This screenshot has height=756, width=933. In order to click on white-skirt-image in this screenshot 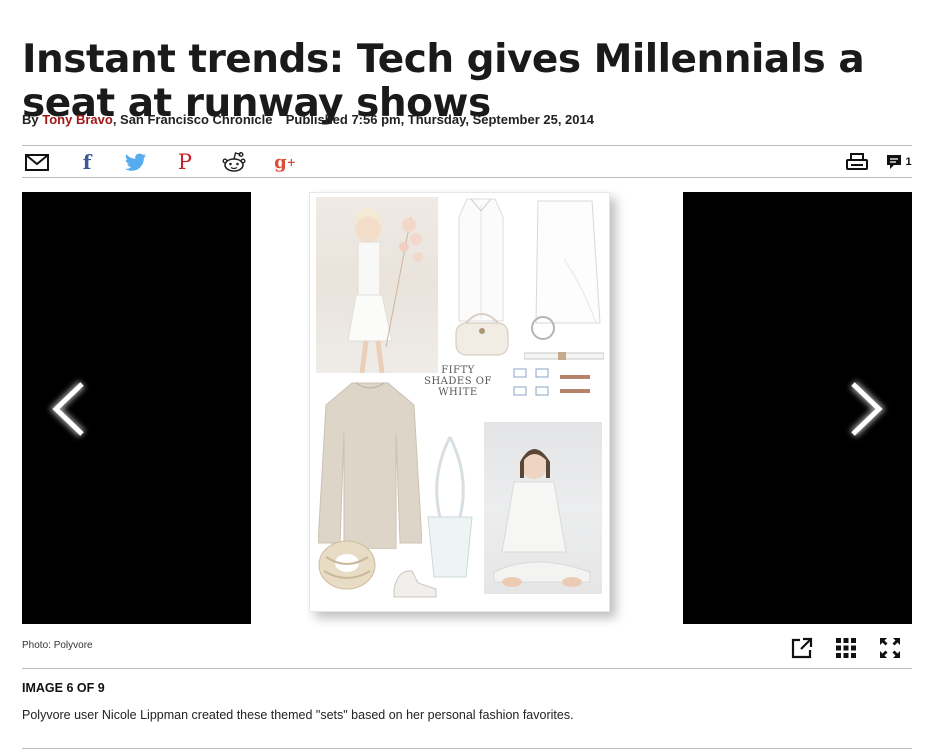, I will do `click(568, 262)`.